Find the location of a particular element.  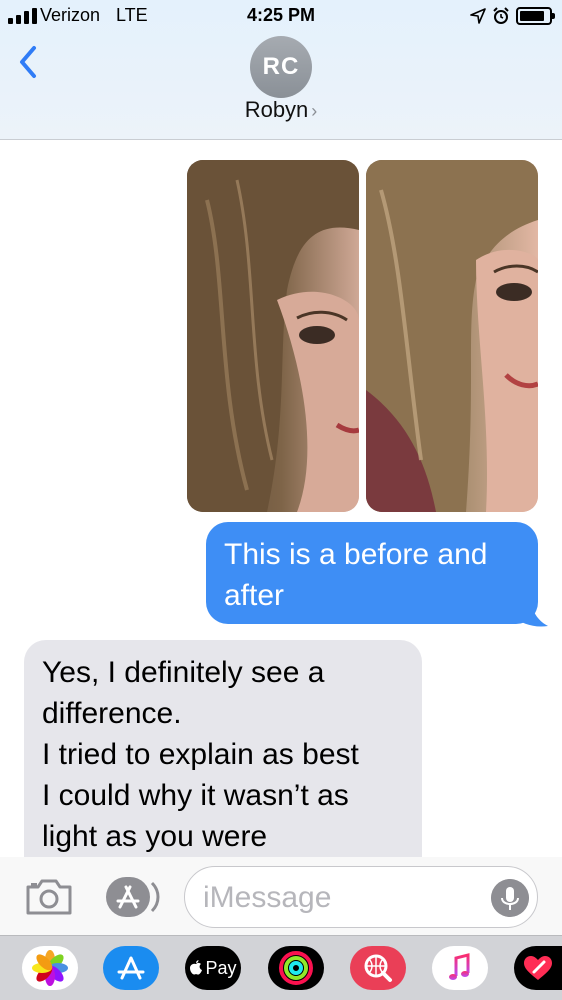

battery-icon is located at coordinates (535, 16).